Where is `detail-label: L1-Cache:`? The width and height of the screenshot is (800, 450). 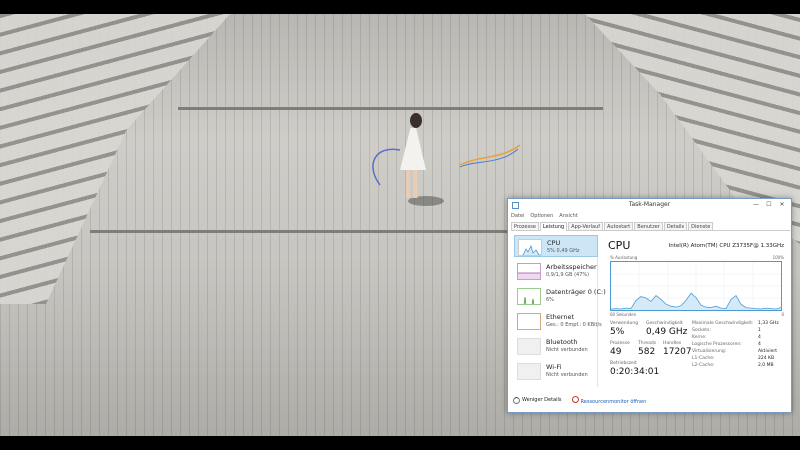 detail-label: L1-Cache: is located at coordinates (703, 358).